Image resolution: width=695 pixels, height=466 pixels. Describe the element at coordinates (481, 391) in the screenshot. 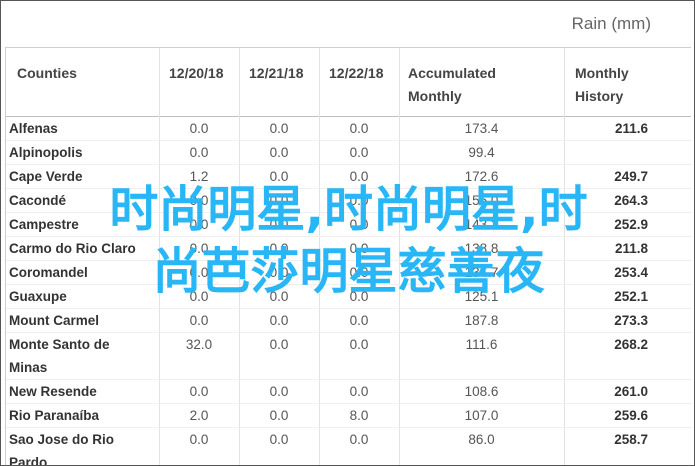

I see `accumulated-monthly-value: 108.6` at that location.